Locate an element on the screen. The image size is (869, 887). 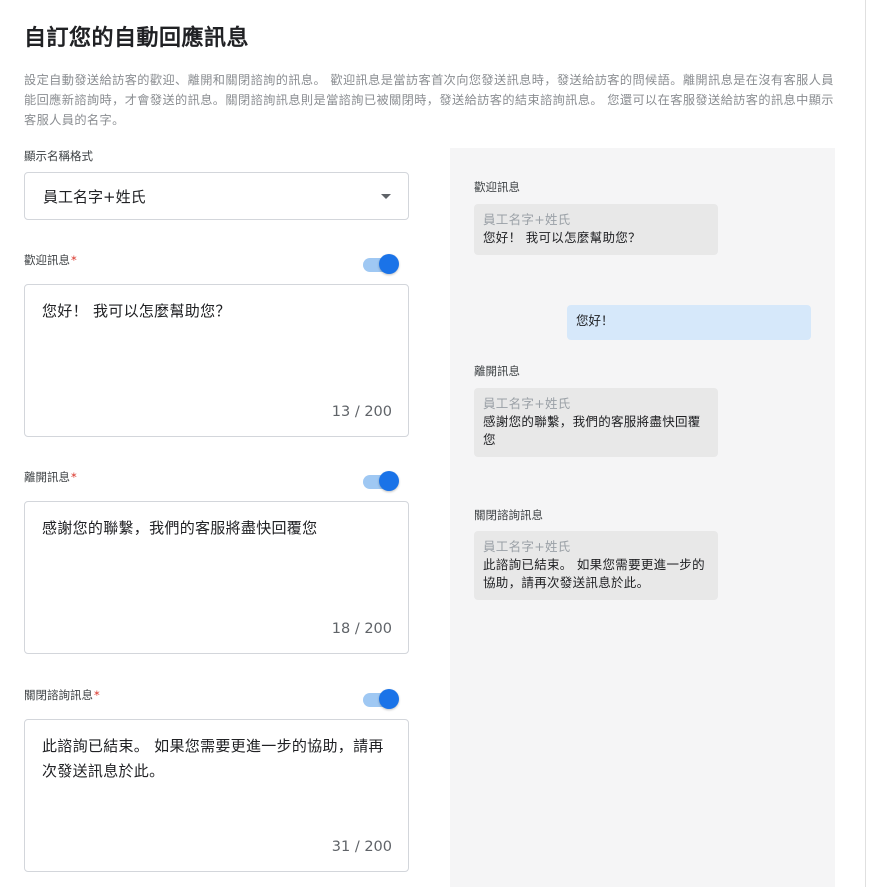
preview-visitor-text: 您好！ is located at coordinates (595, 320).